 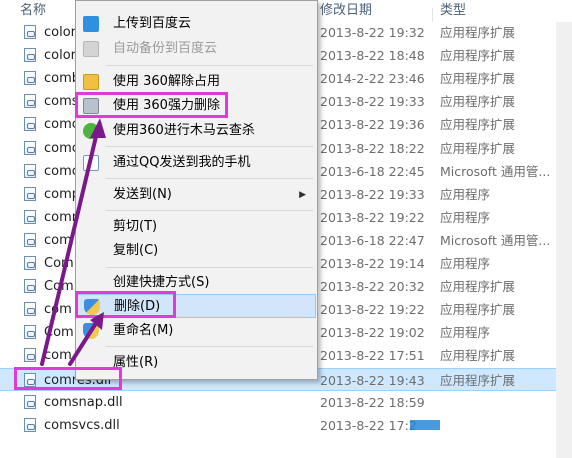 I want to click on annotation-arrows, so click(x=73, y=242).